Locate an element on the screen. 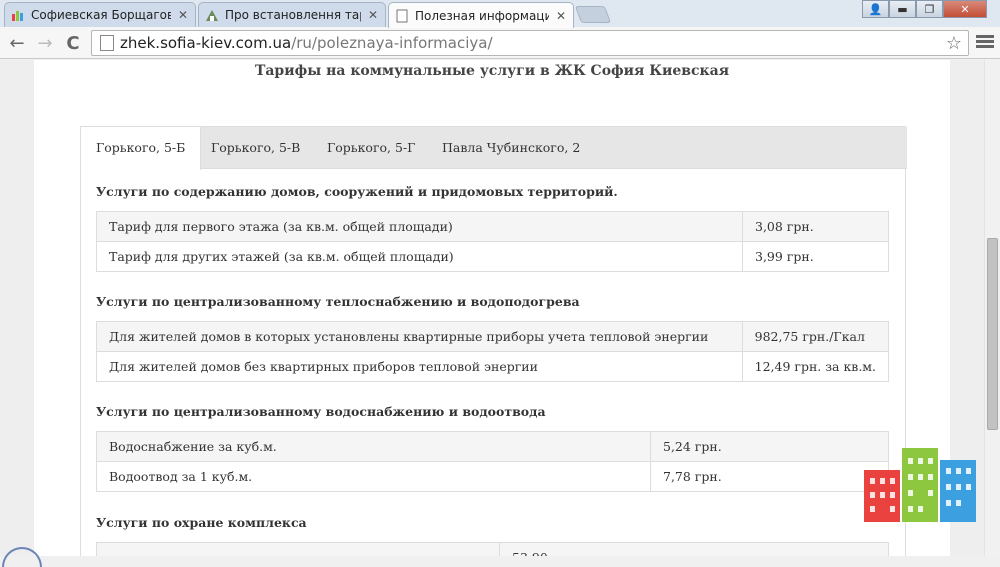 The image size is (1000, 567). logo-building-red is located at coordinates (882, 496).